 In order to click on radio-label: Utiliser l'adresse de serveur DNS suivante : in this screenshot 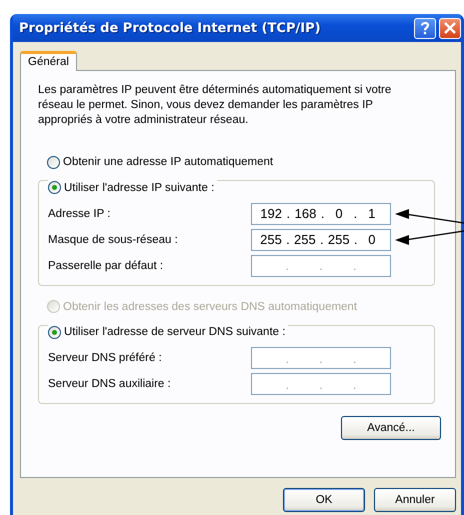, I will do `click(175, 332)`.